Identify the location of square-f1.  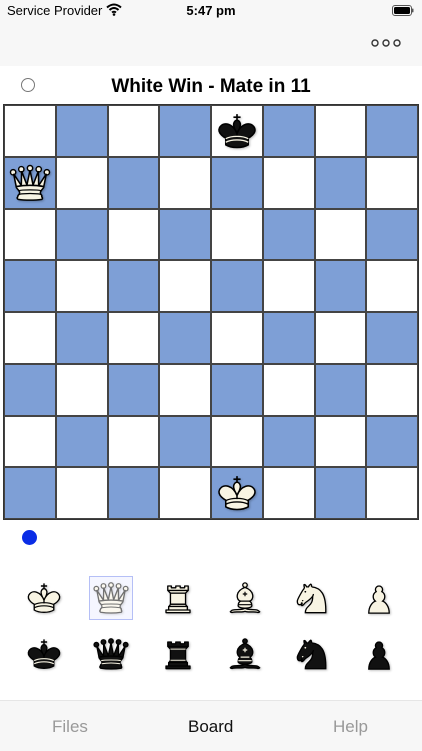
(288, 493).